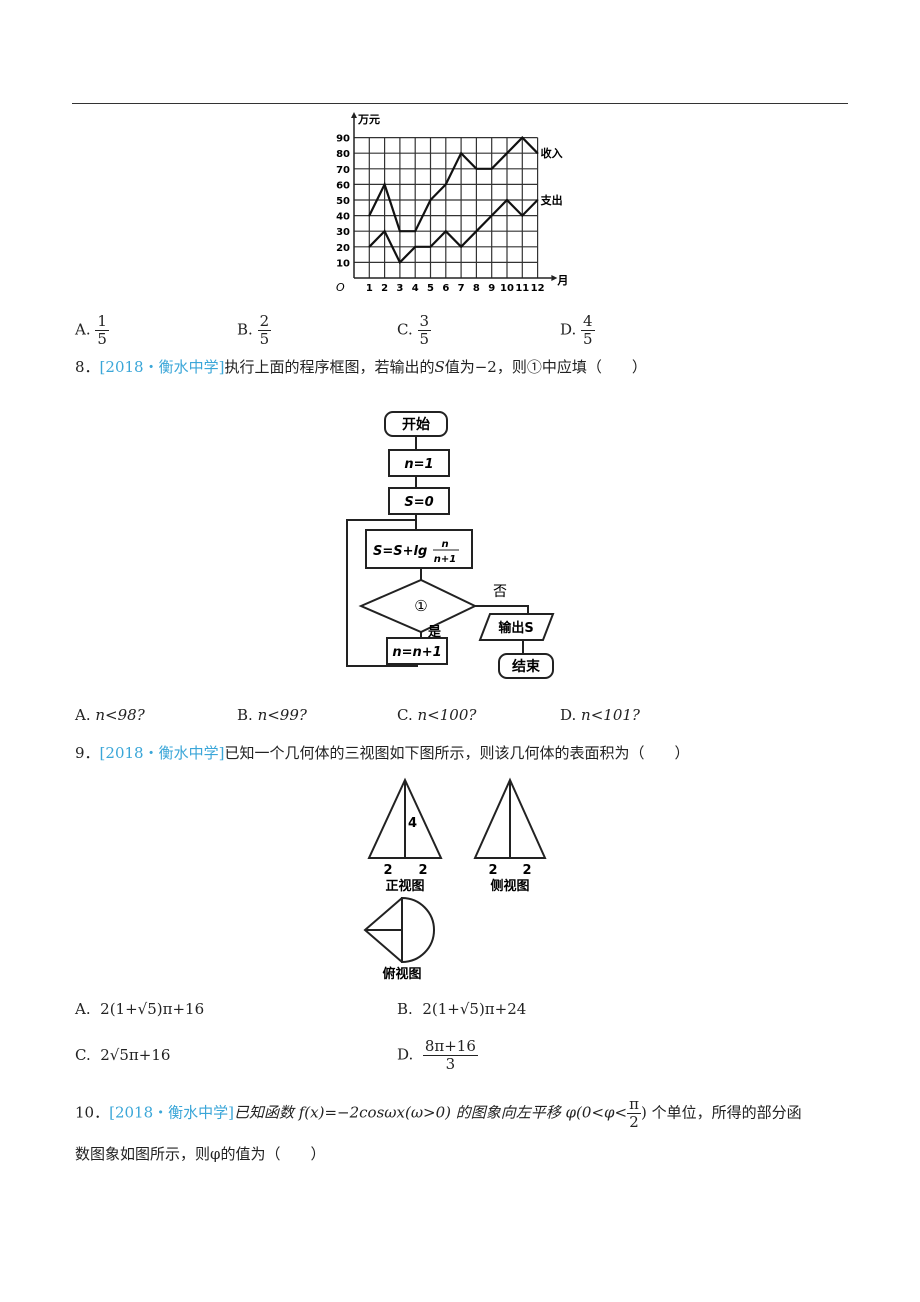 The width and height of the screenshot is (920, 1302). I want to click on question-number: 8．, so click(87, 367).